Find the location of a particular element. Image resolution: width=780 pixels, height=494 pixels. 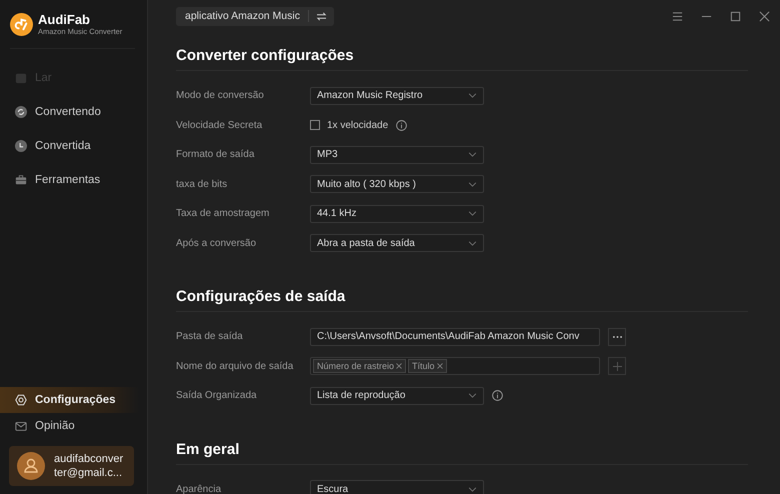

mail-icon is located at coordinates (21, 426).